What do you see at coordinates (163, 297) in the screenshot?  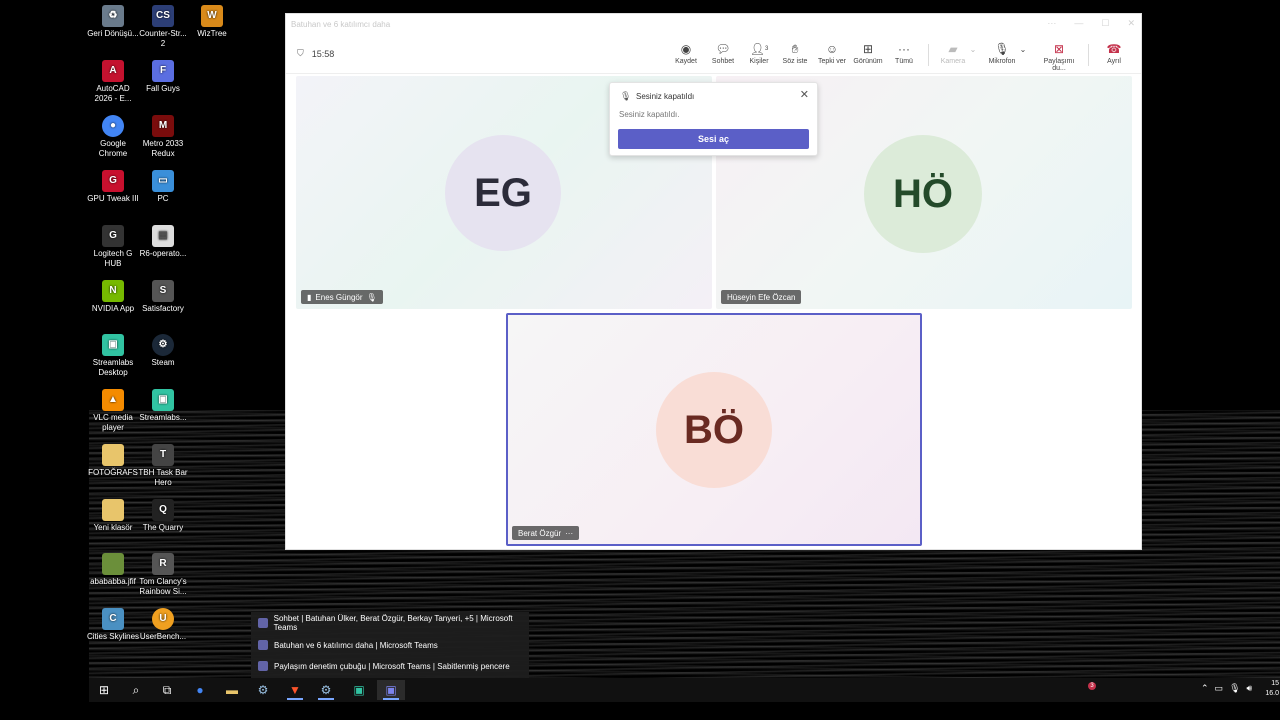 I see `desktop-icon-satisfactory: S Satisfactory` at bounding box center [163, 297].